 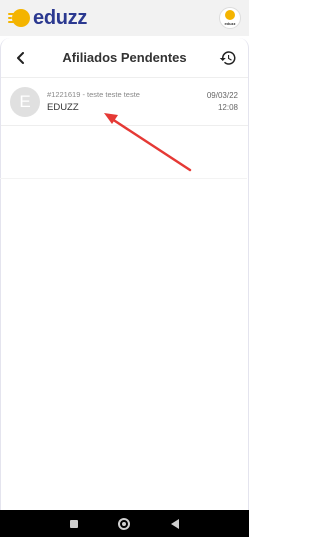 I want to click on list-item-text: #1221619 - teste teste teste EDUZZ, so click(x=127, y=101).